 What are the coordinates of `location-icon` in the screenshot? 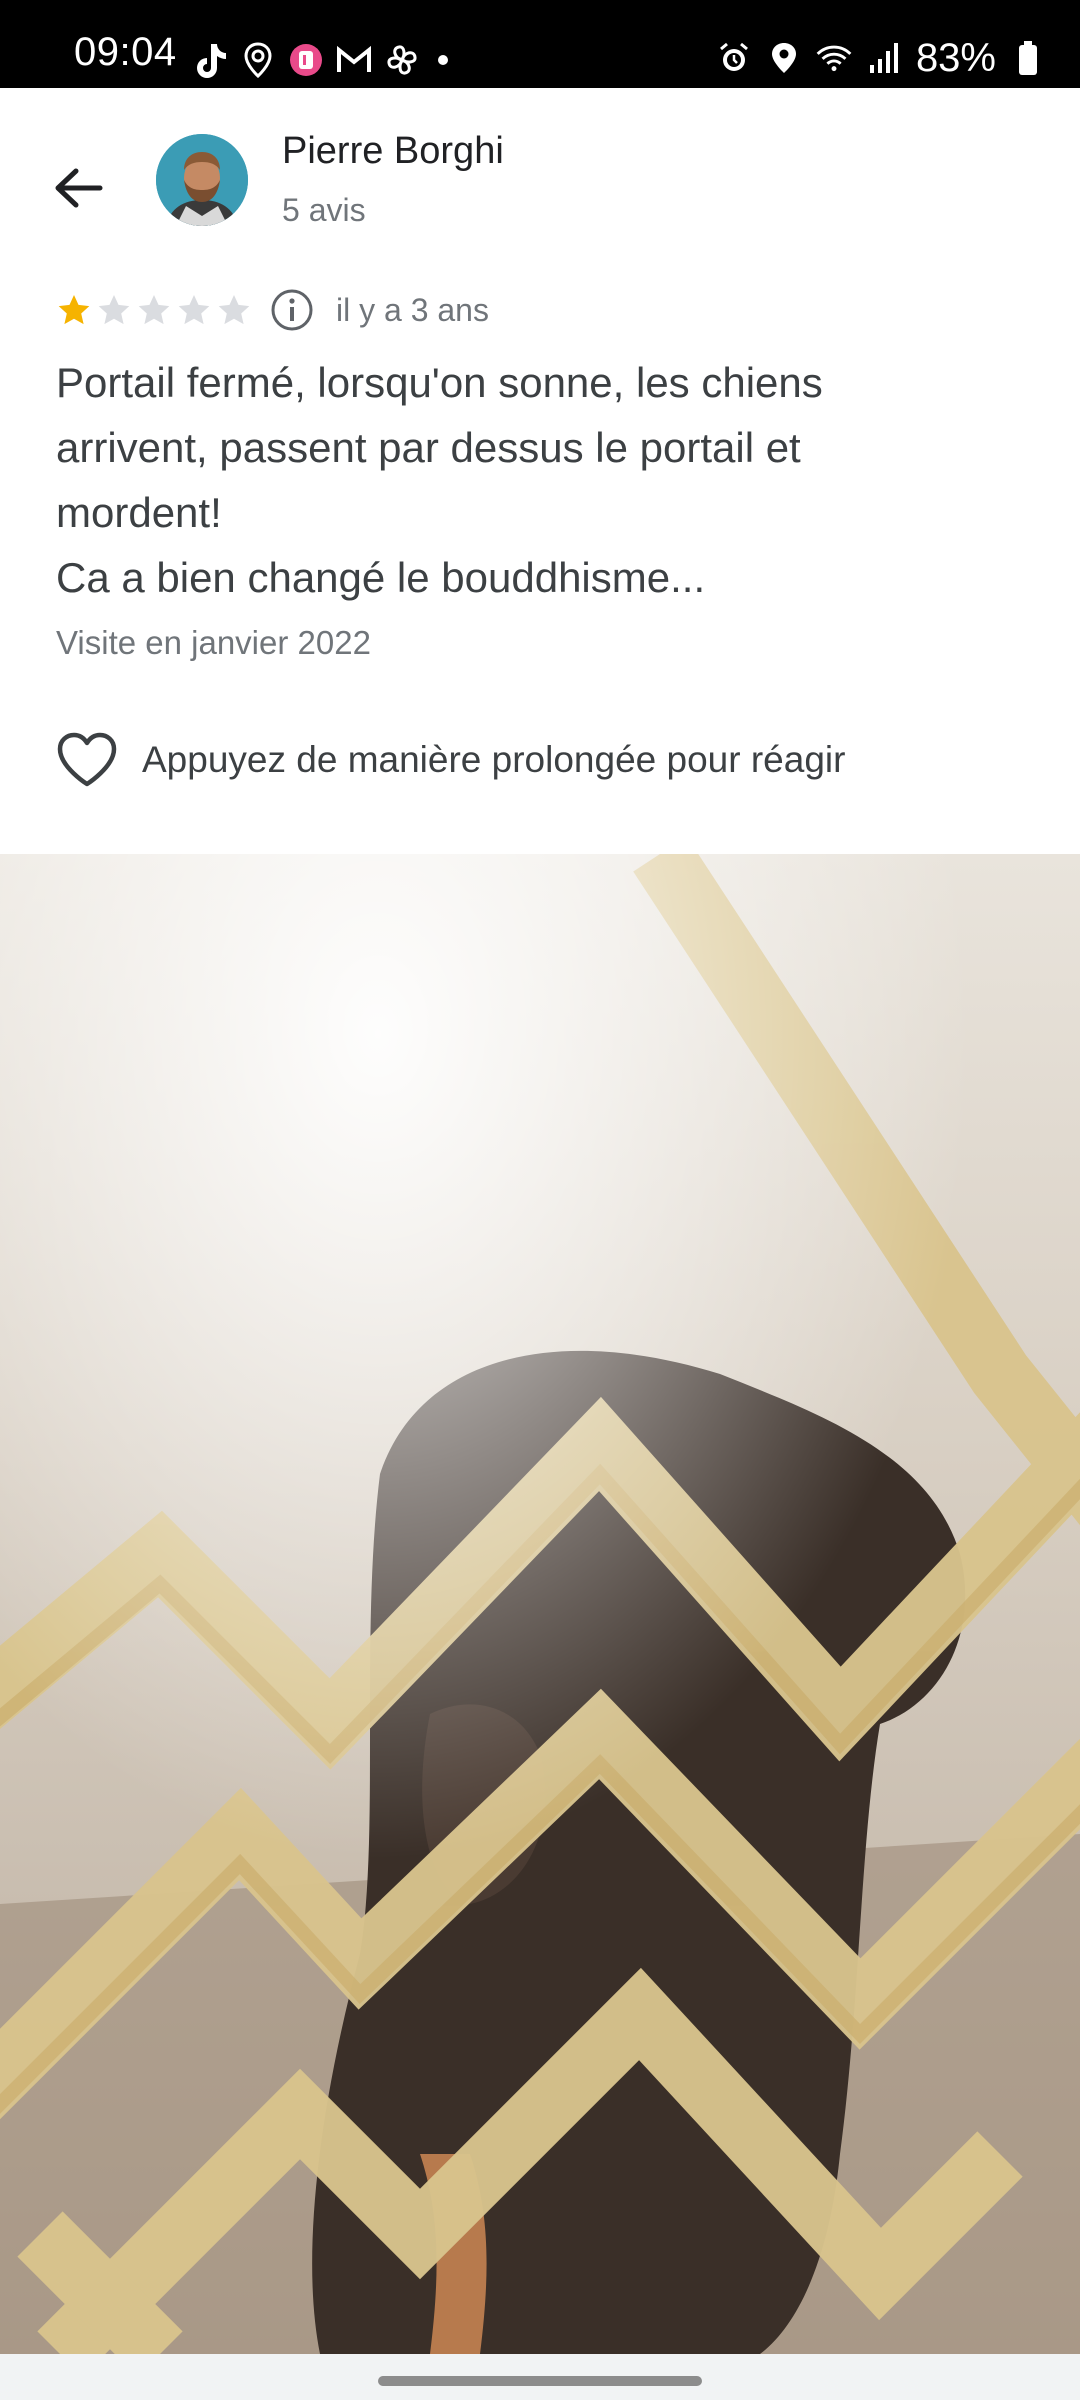 It's located at (784, 58).